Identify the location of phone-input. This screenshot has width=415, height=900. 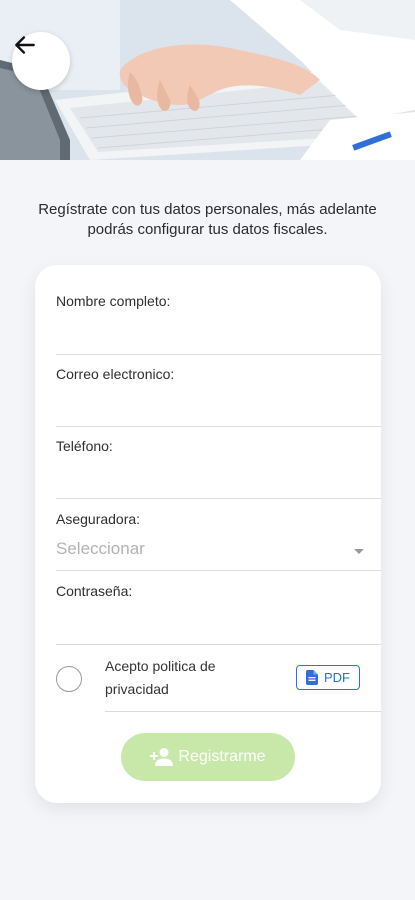
(218, 479).